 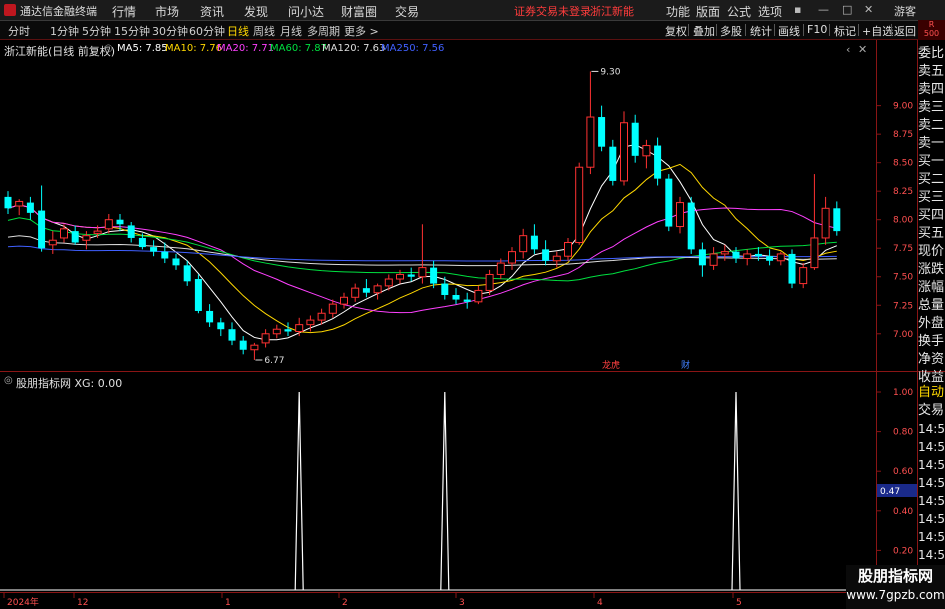 What do you see at coordinates (678, 11) in the screenshot?
I see `menu-item-gongneng: 功能` at bounding box center [678, 11].